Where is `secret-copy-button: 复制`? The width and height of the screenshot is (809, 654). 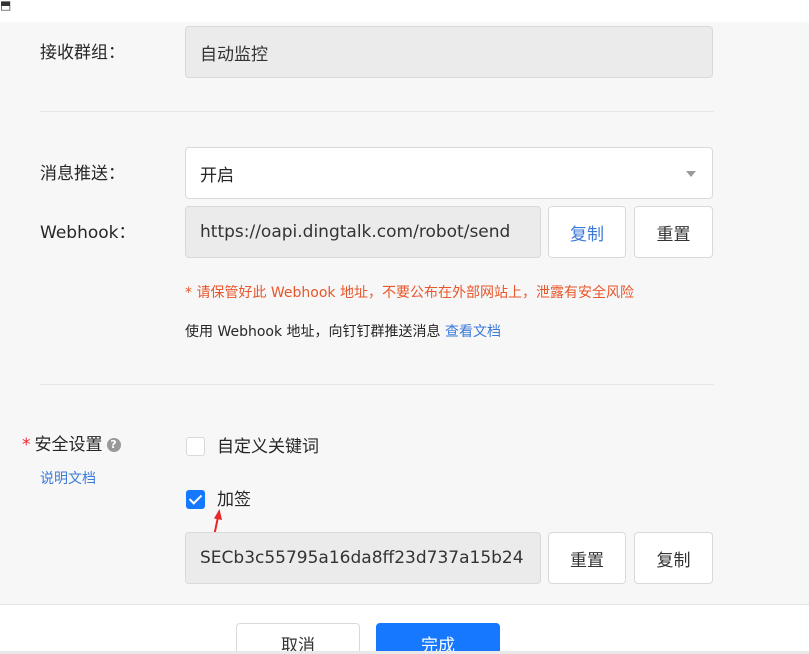
secret-copy-button: 复制 is located at coordinates (673, 558).